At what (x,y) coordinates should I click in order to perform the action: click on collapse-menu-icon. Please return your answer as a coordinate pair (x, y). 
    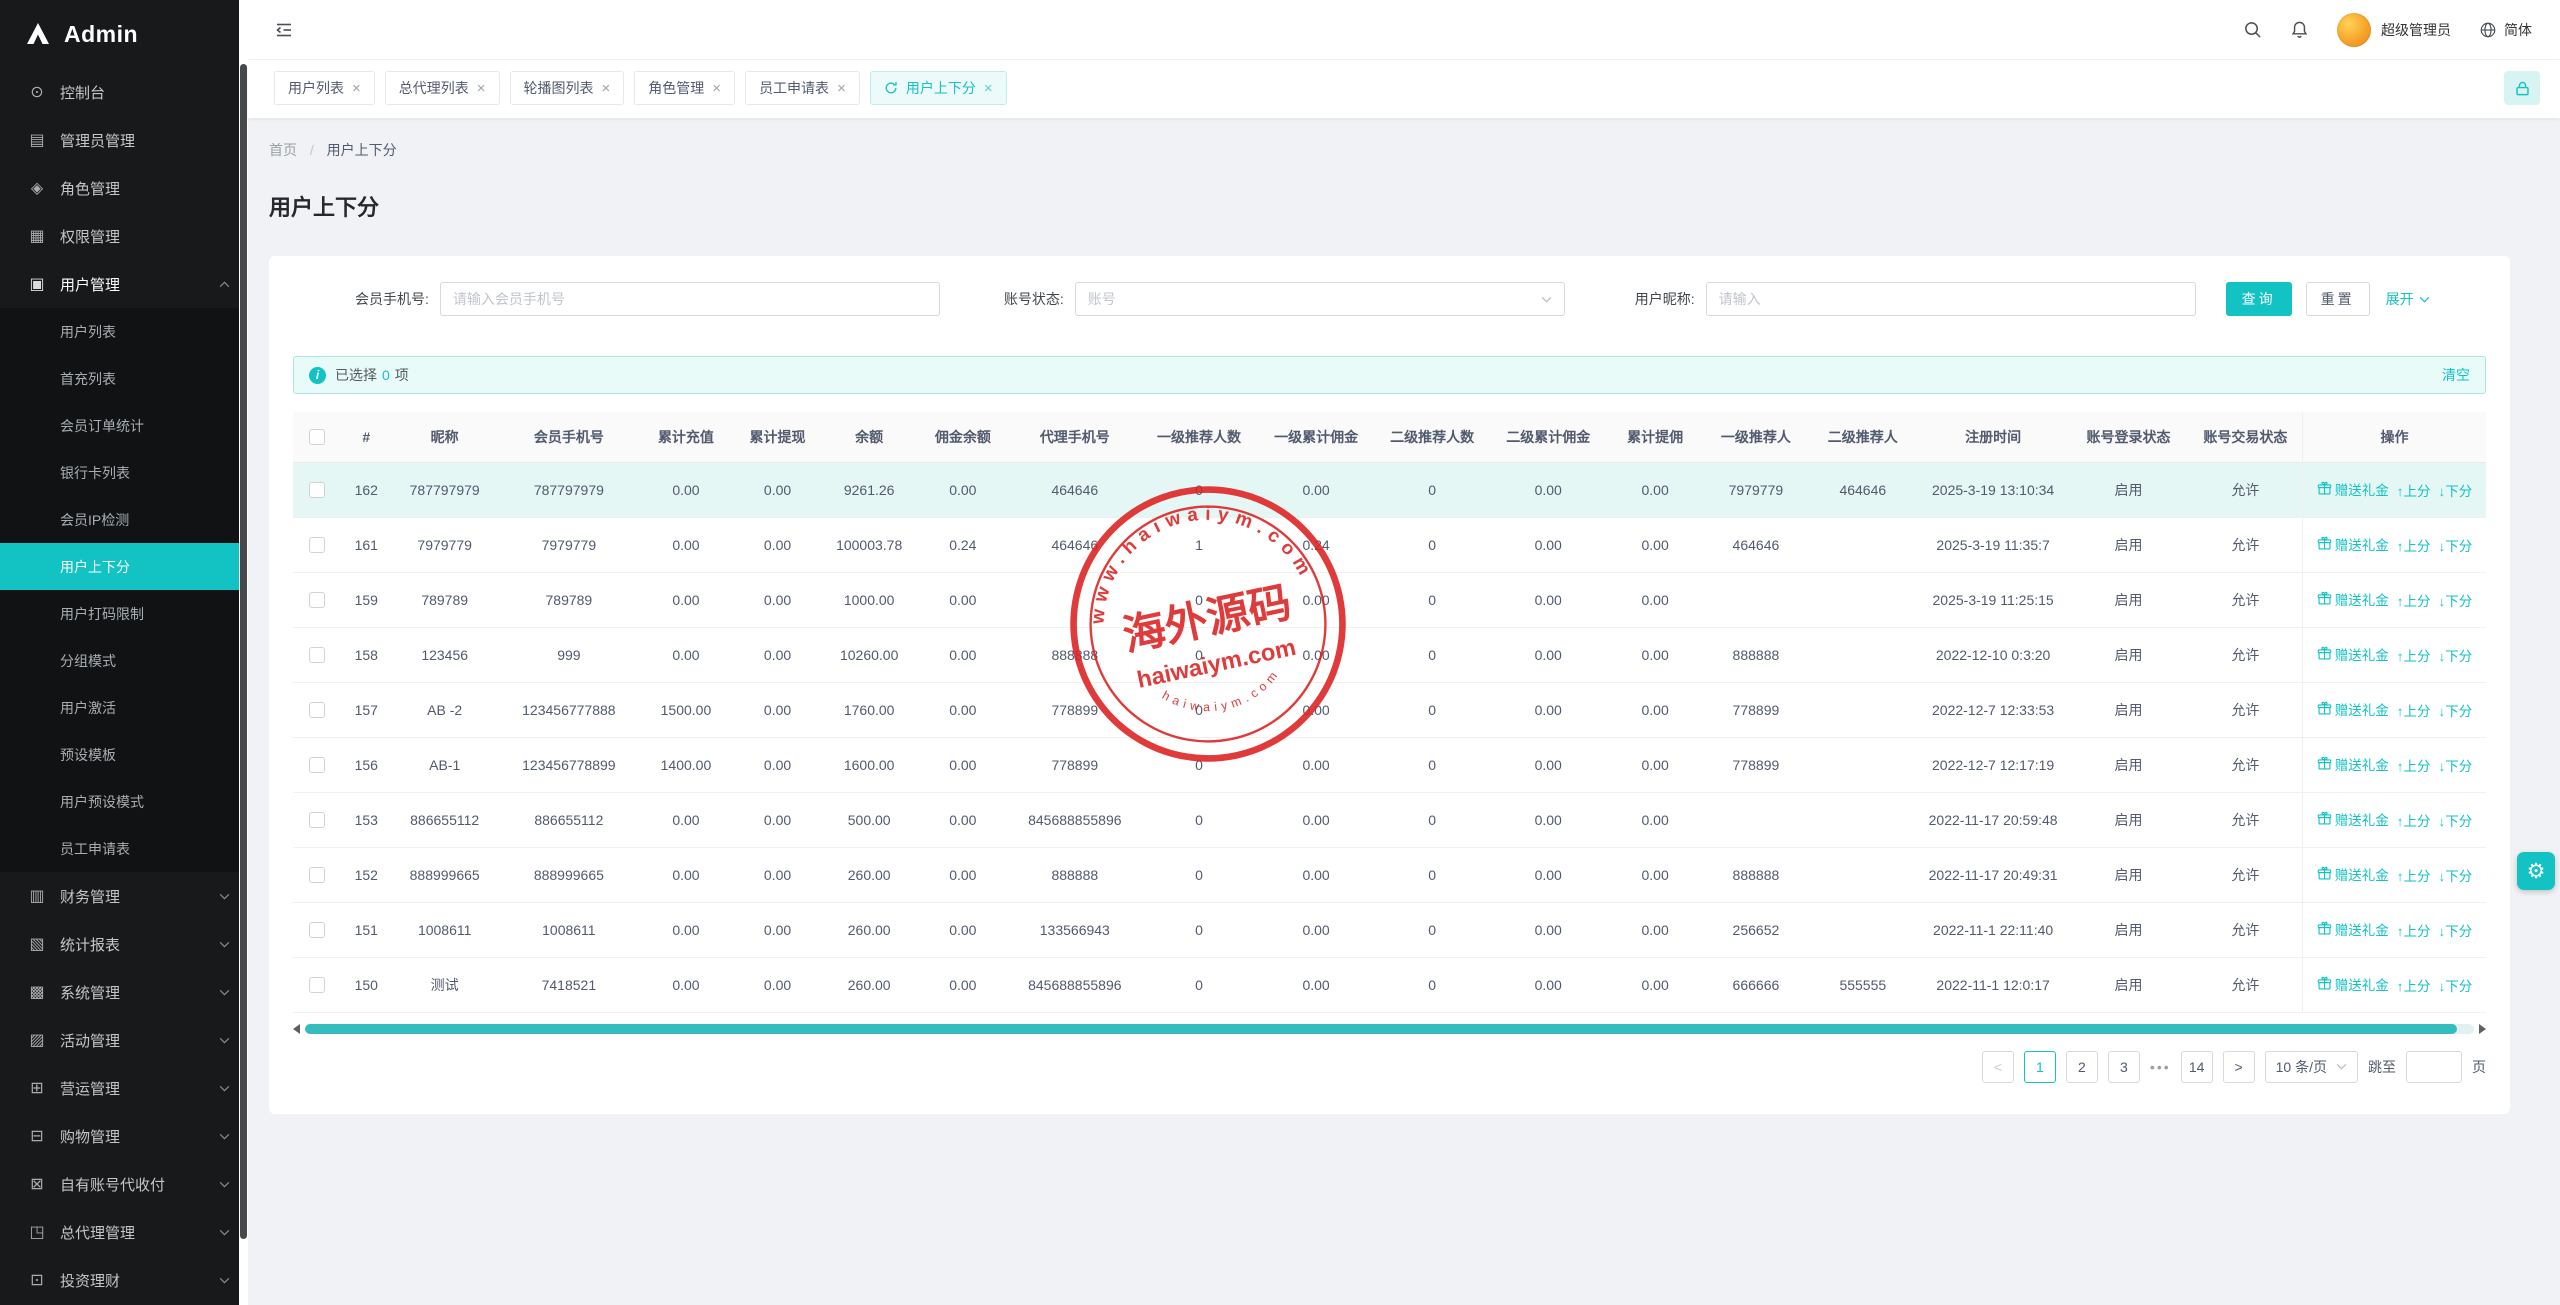
    Looking at the image, I should click on (284, 30).